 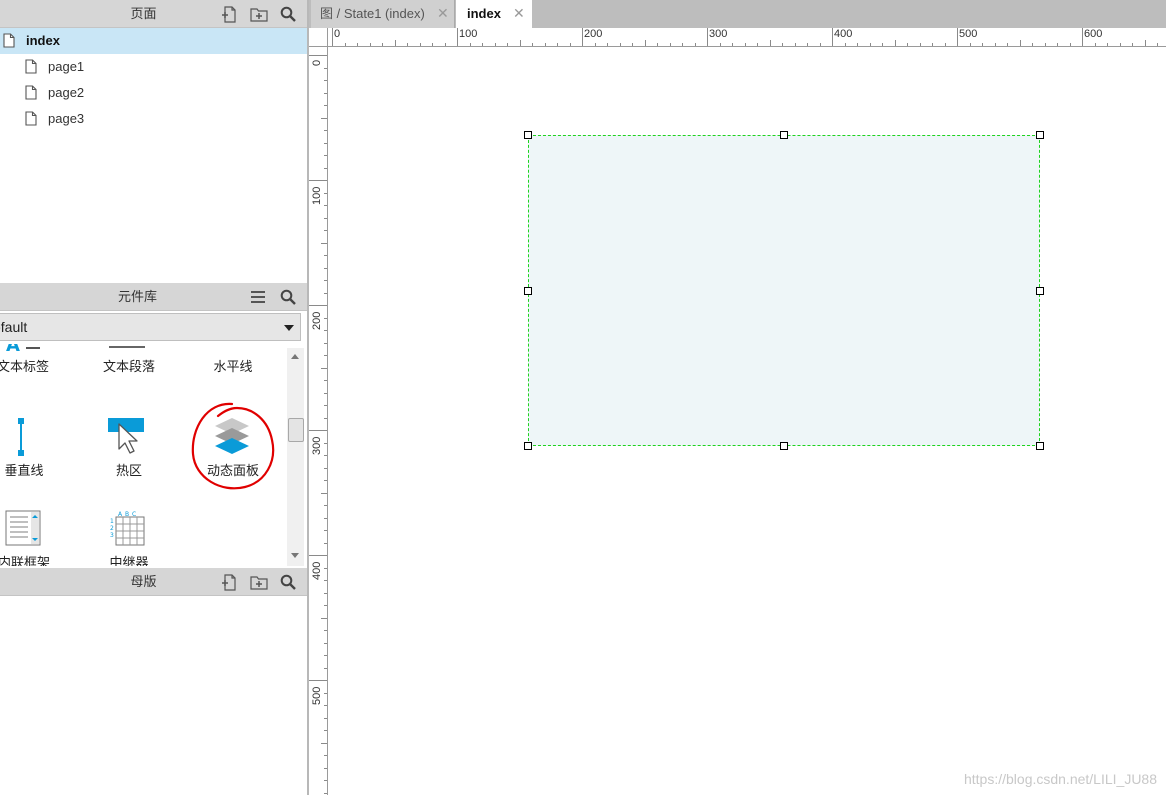 What do you see at coordinates (317, 445) in the screenshot?
I see `ruler-label: 300` at bounding box center [317, 445].